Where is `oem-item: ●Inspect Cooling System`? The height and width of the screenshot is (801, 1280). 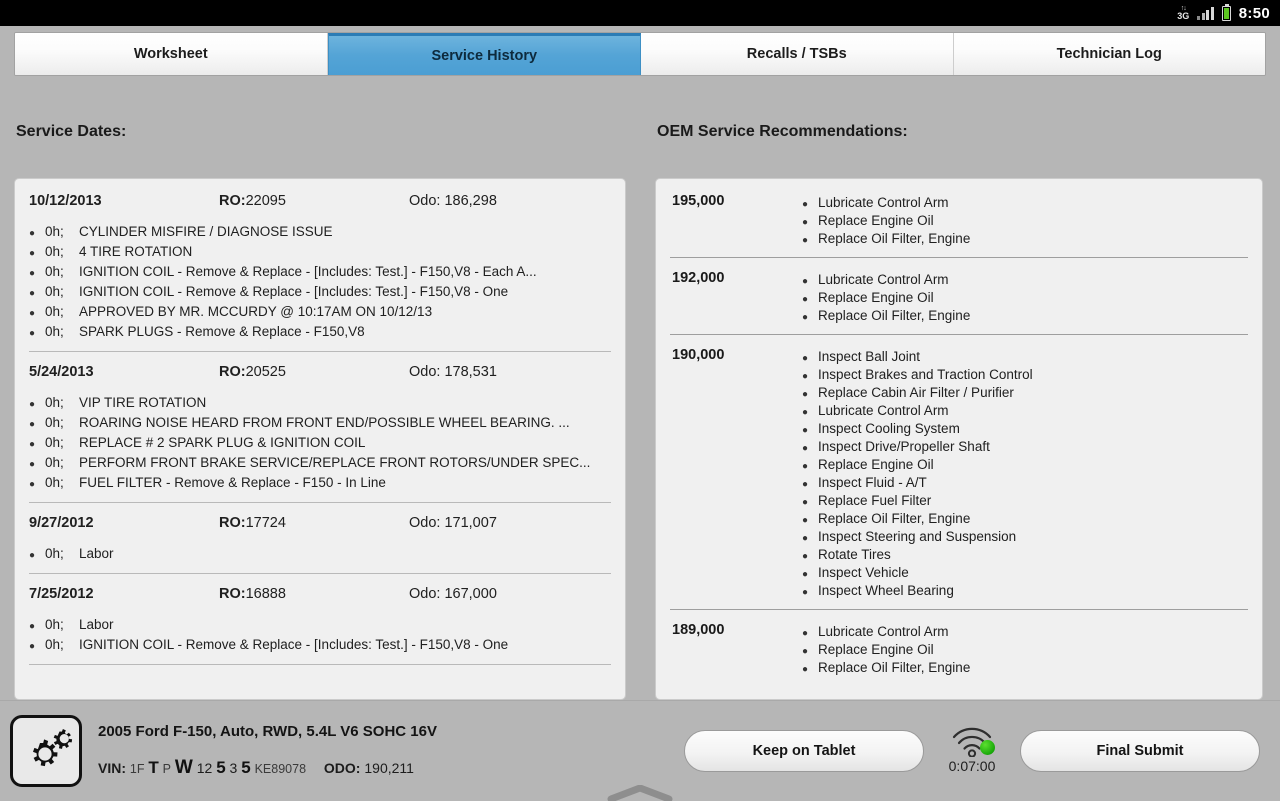
oem-item: ●Inspect Cooling System is located at coordinates (1025, 428).